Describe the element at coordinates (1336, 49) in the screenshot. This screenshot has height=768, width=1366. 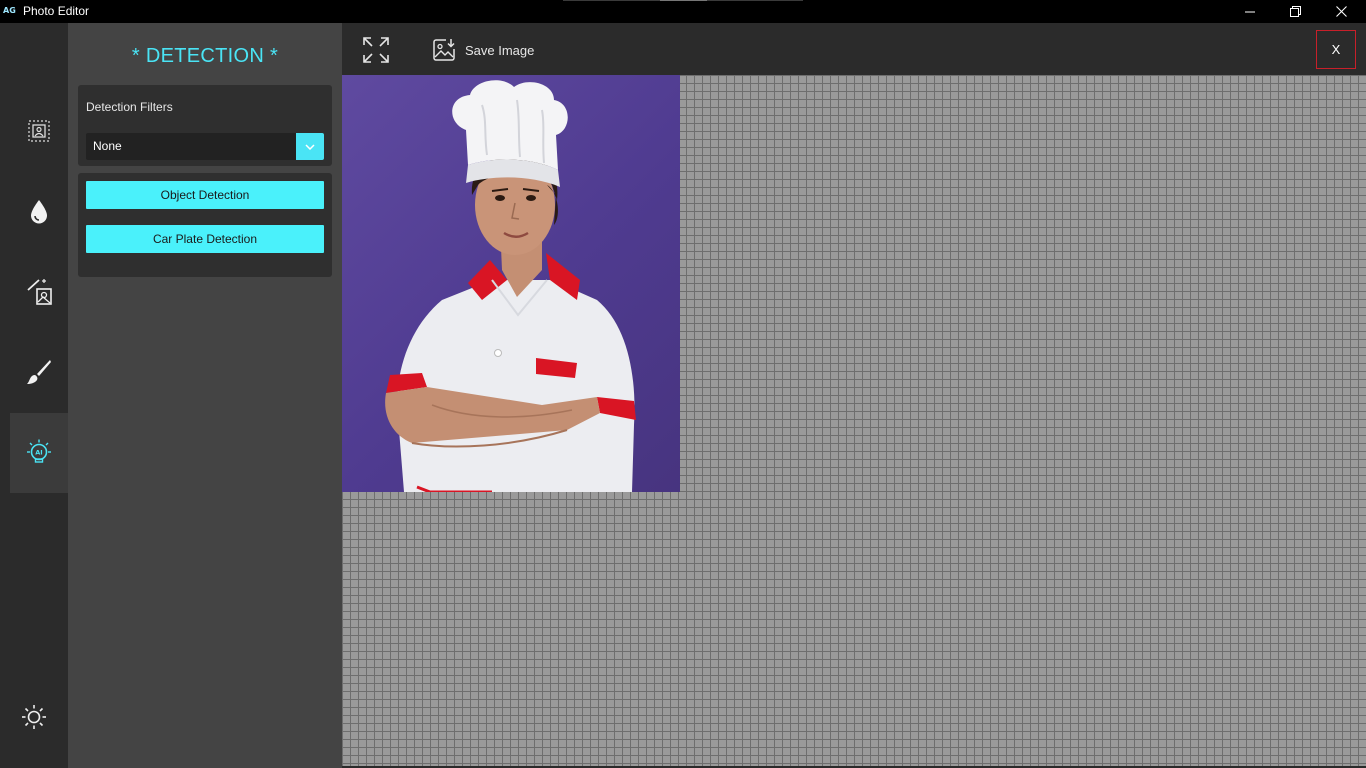
I see `close-image-button: X` at that location.